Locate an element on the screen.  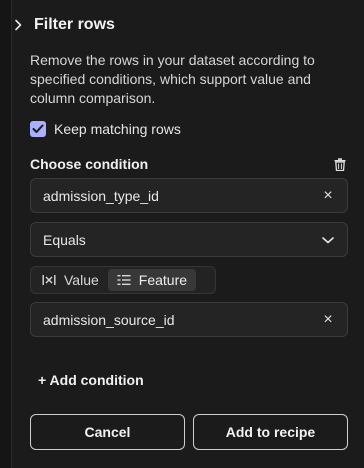
operator-value: Equals is located at coordinates (64, 239).